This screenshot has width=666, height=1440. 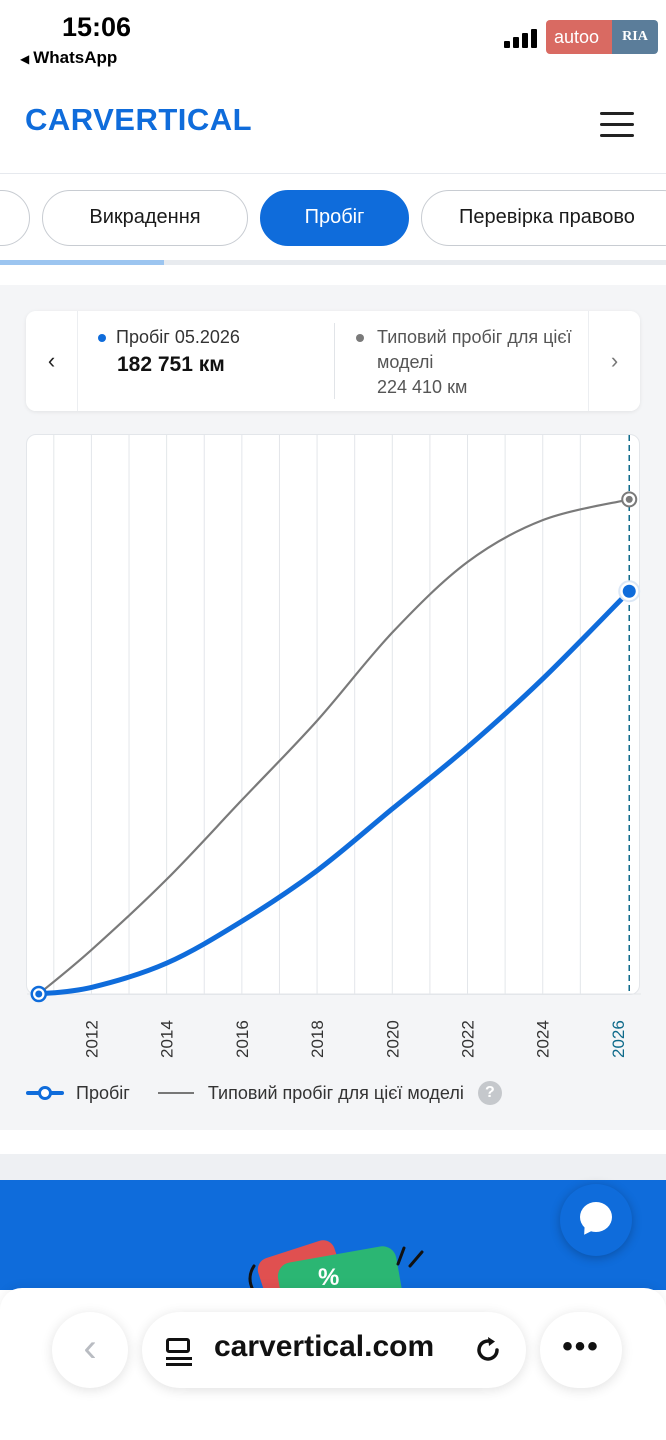 I want to click on mileage-label-row: Пробіг 05.2026, so click(x=169, y=337).